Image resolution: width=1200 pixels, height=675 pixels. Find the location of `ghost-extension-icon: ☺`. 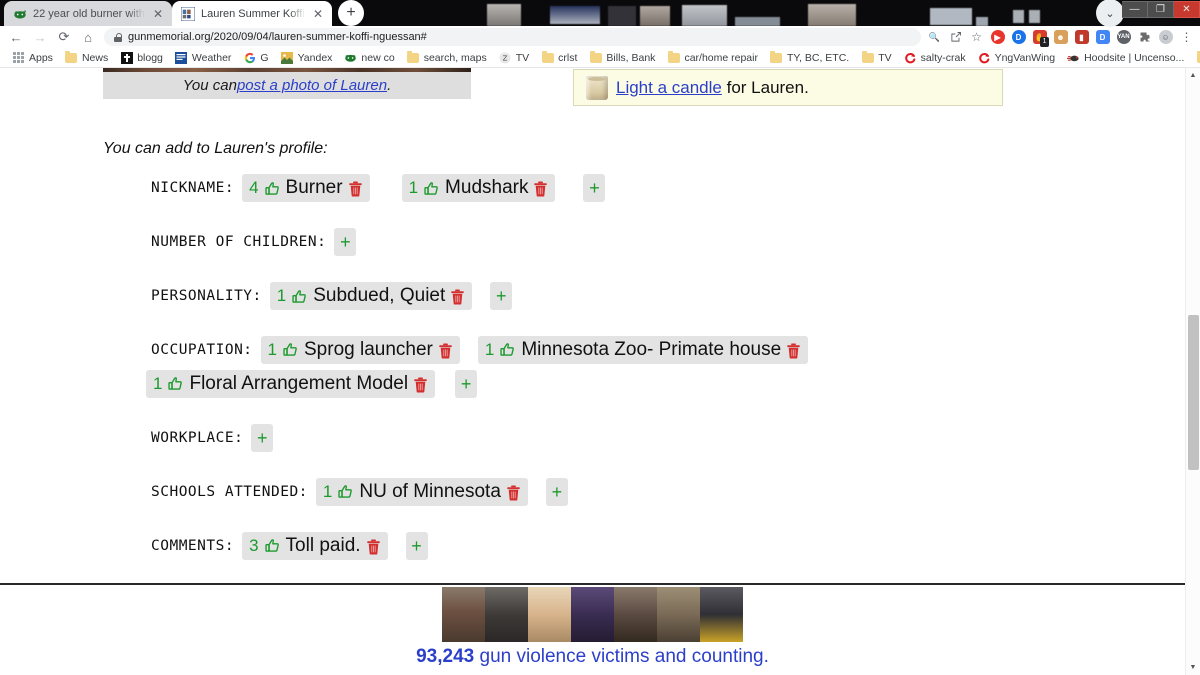

ghost-extension-icon: ☺ is located at coordinates (1165, 37).